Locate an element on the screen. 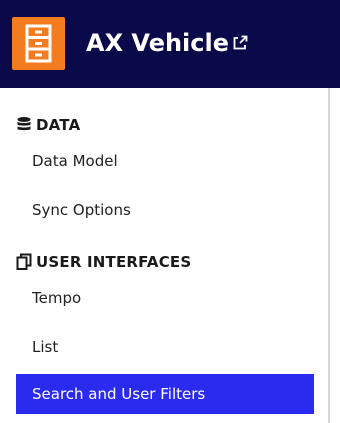 The image size is (340, 423). sidebar-item-data-model: Data Model is located at coordinates (165, 161).